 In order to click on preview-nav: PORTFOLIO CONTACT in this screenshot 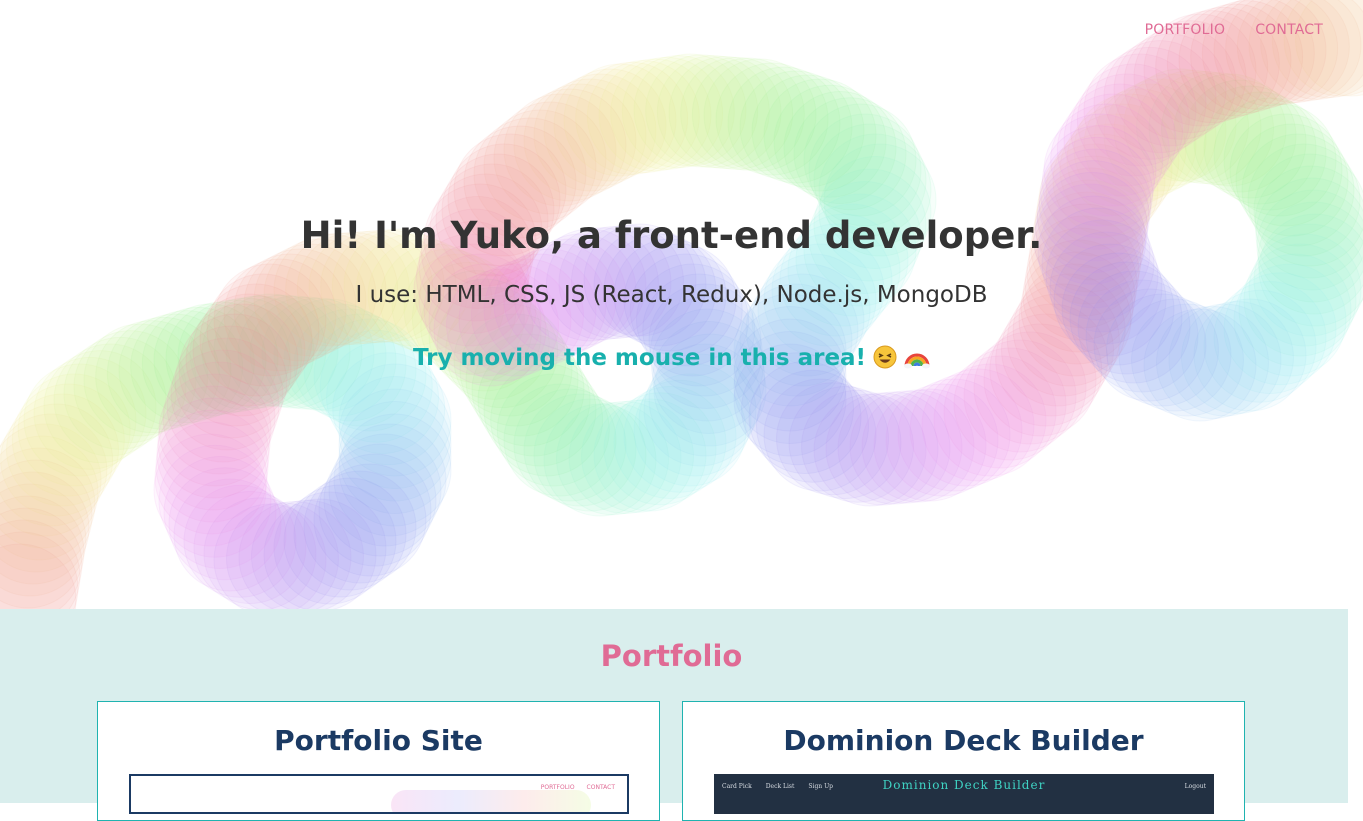, I will do `click(578, 787)`.